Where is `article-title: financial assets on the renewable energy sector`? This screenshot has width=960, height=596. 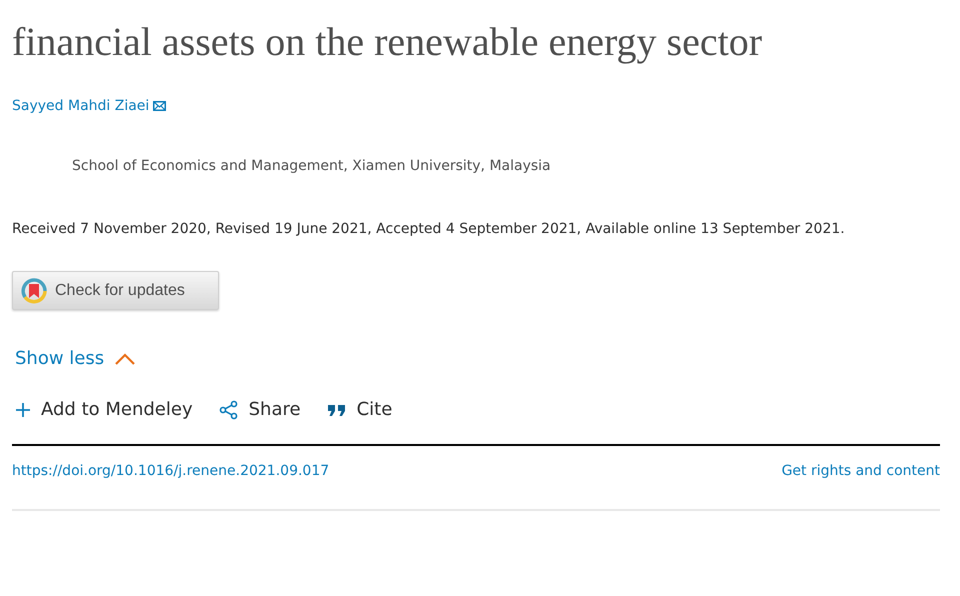 article-title: financial assets on the renewable energy sector is located at coordinates (388, 42).